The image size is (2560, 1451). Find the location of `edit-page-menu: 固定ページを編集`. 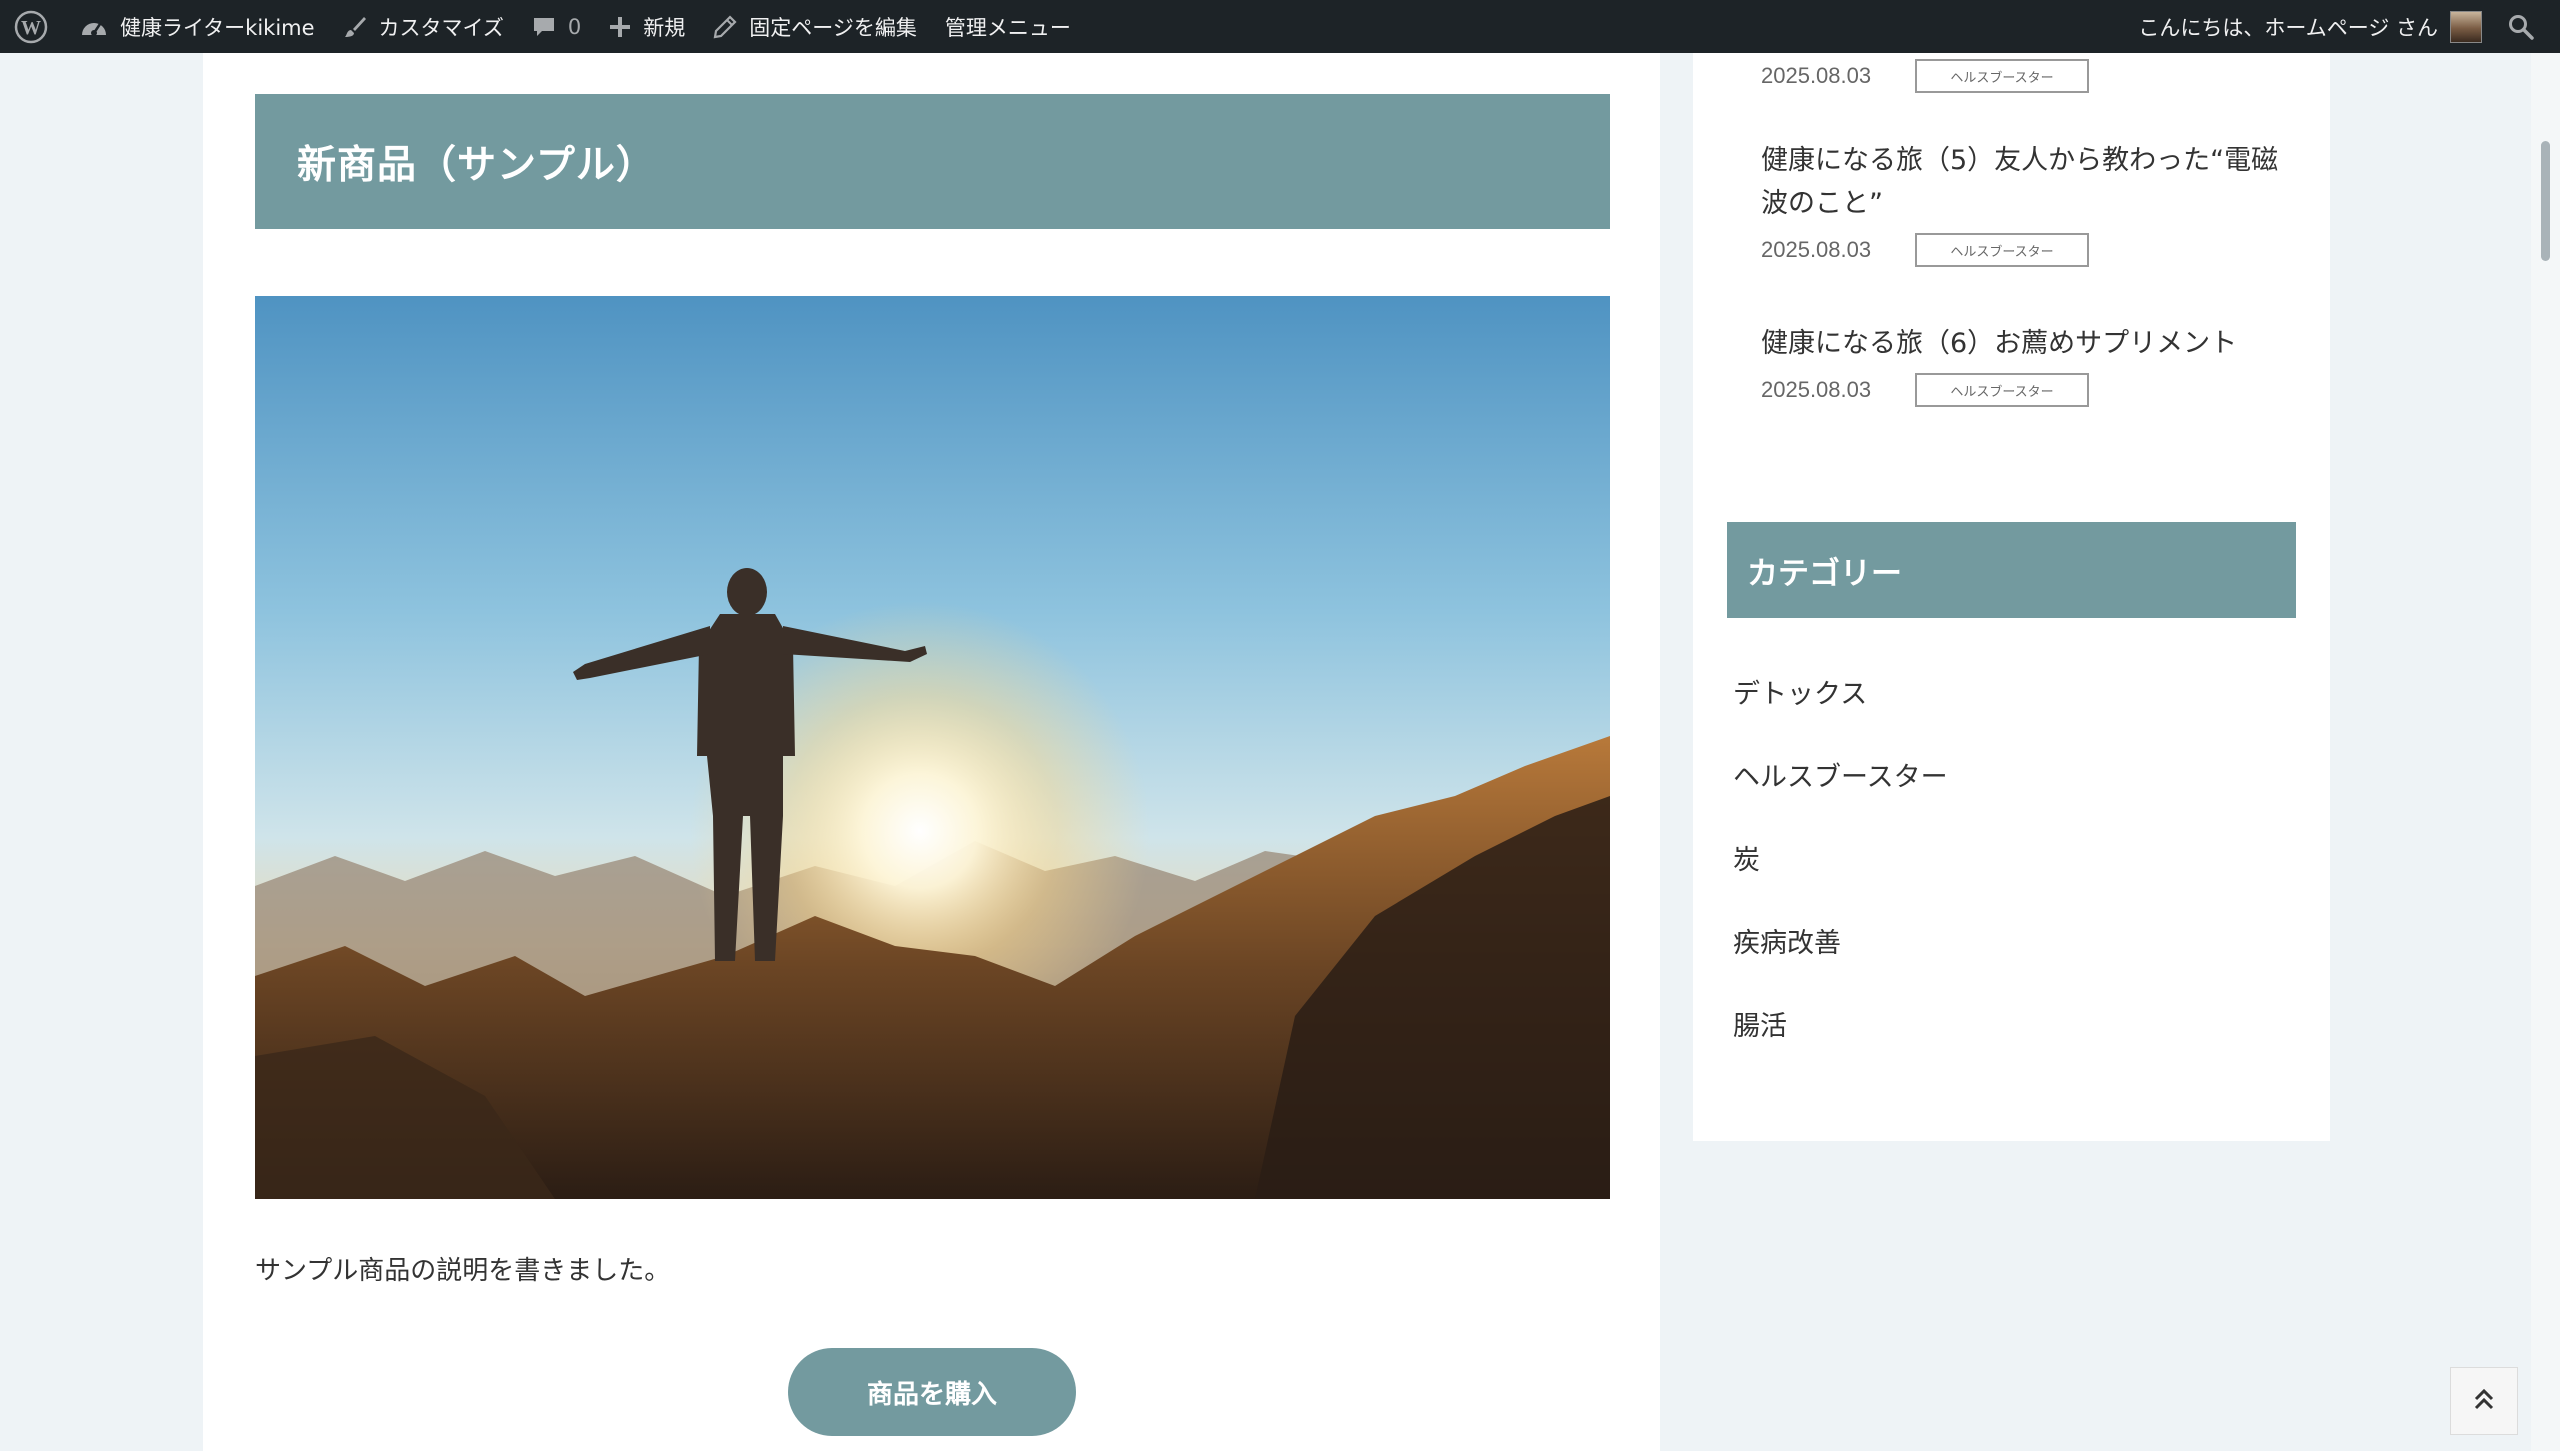

edit-page-menu: 固定ページを編集 is located at coordinates (815, 26).